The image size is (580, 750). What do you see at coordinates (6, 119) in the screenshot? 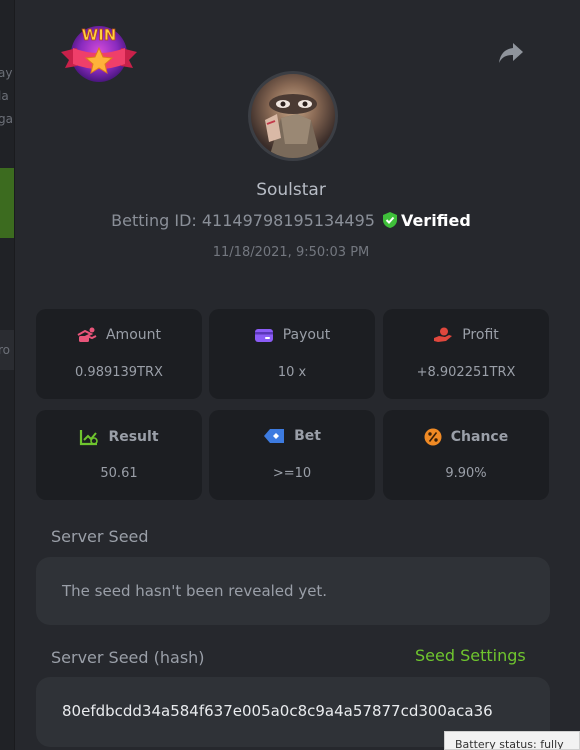
I see `background-text: ga` at bounding box center [6, 119].